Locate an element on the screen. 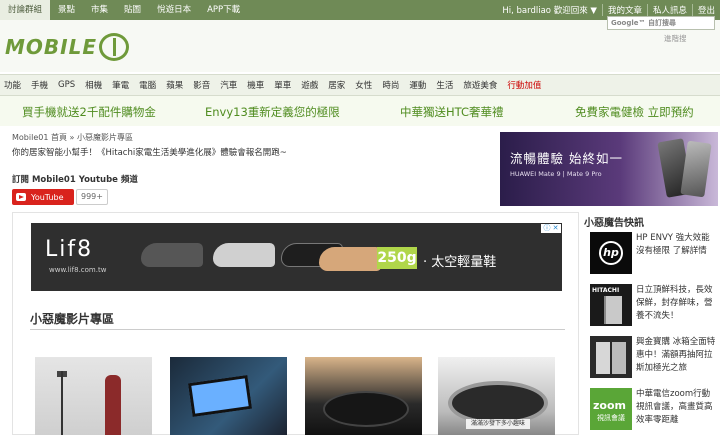 The width and height of the screenshot is (720, 435). section-title: 小惡魔影片專區 is located at coordinates (72, 319).